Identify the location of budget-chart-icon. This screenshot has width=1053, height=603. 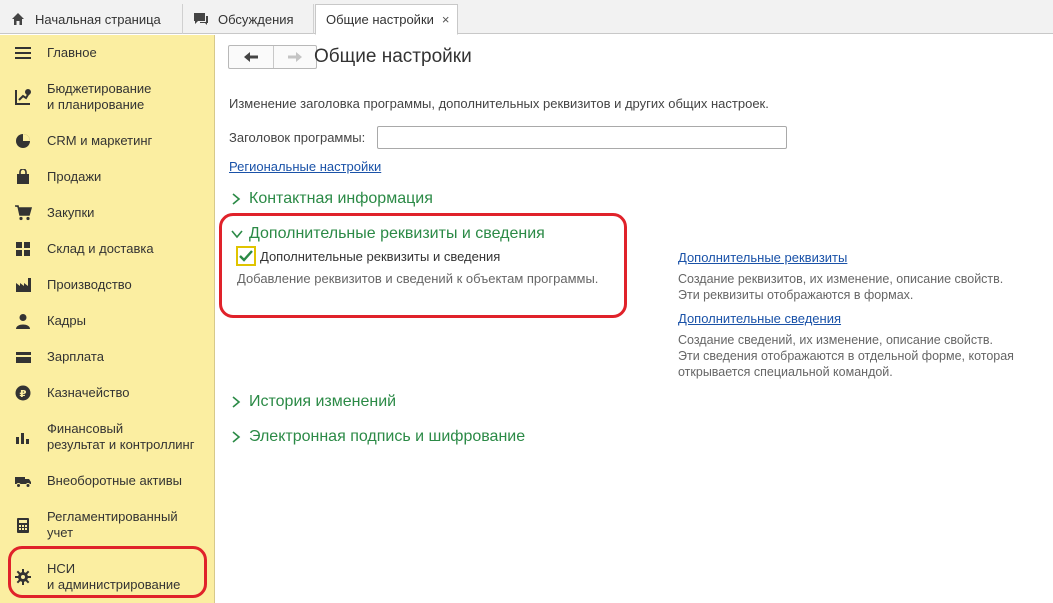
(23, 97).